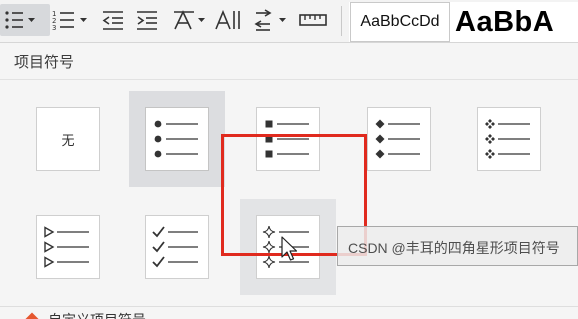 This screenshot has width=578, height=319. What do you see at coordinates (97, 314) in the screenshot?
I see `custom-bullet-label: 自定义项目符号` at bounding box center [97, 314].